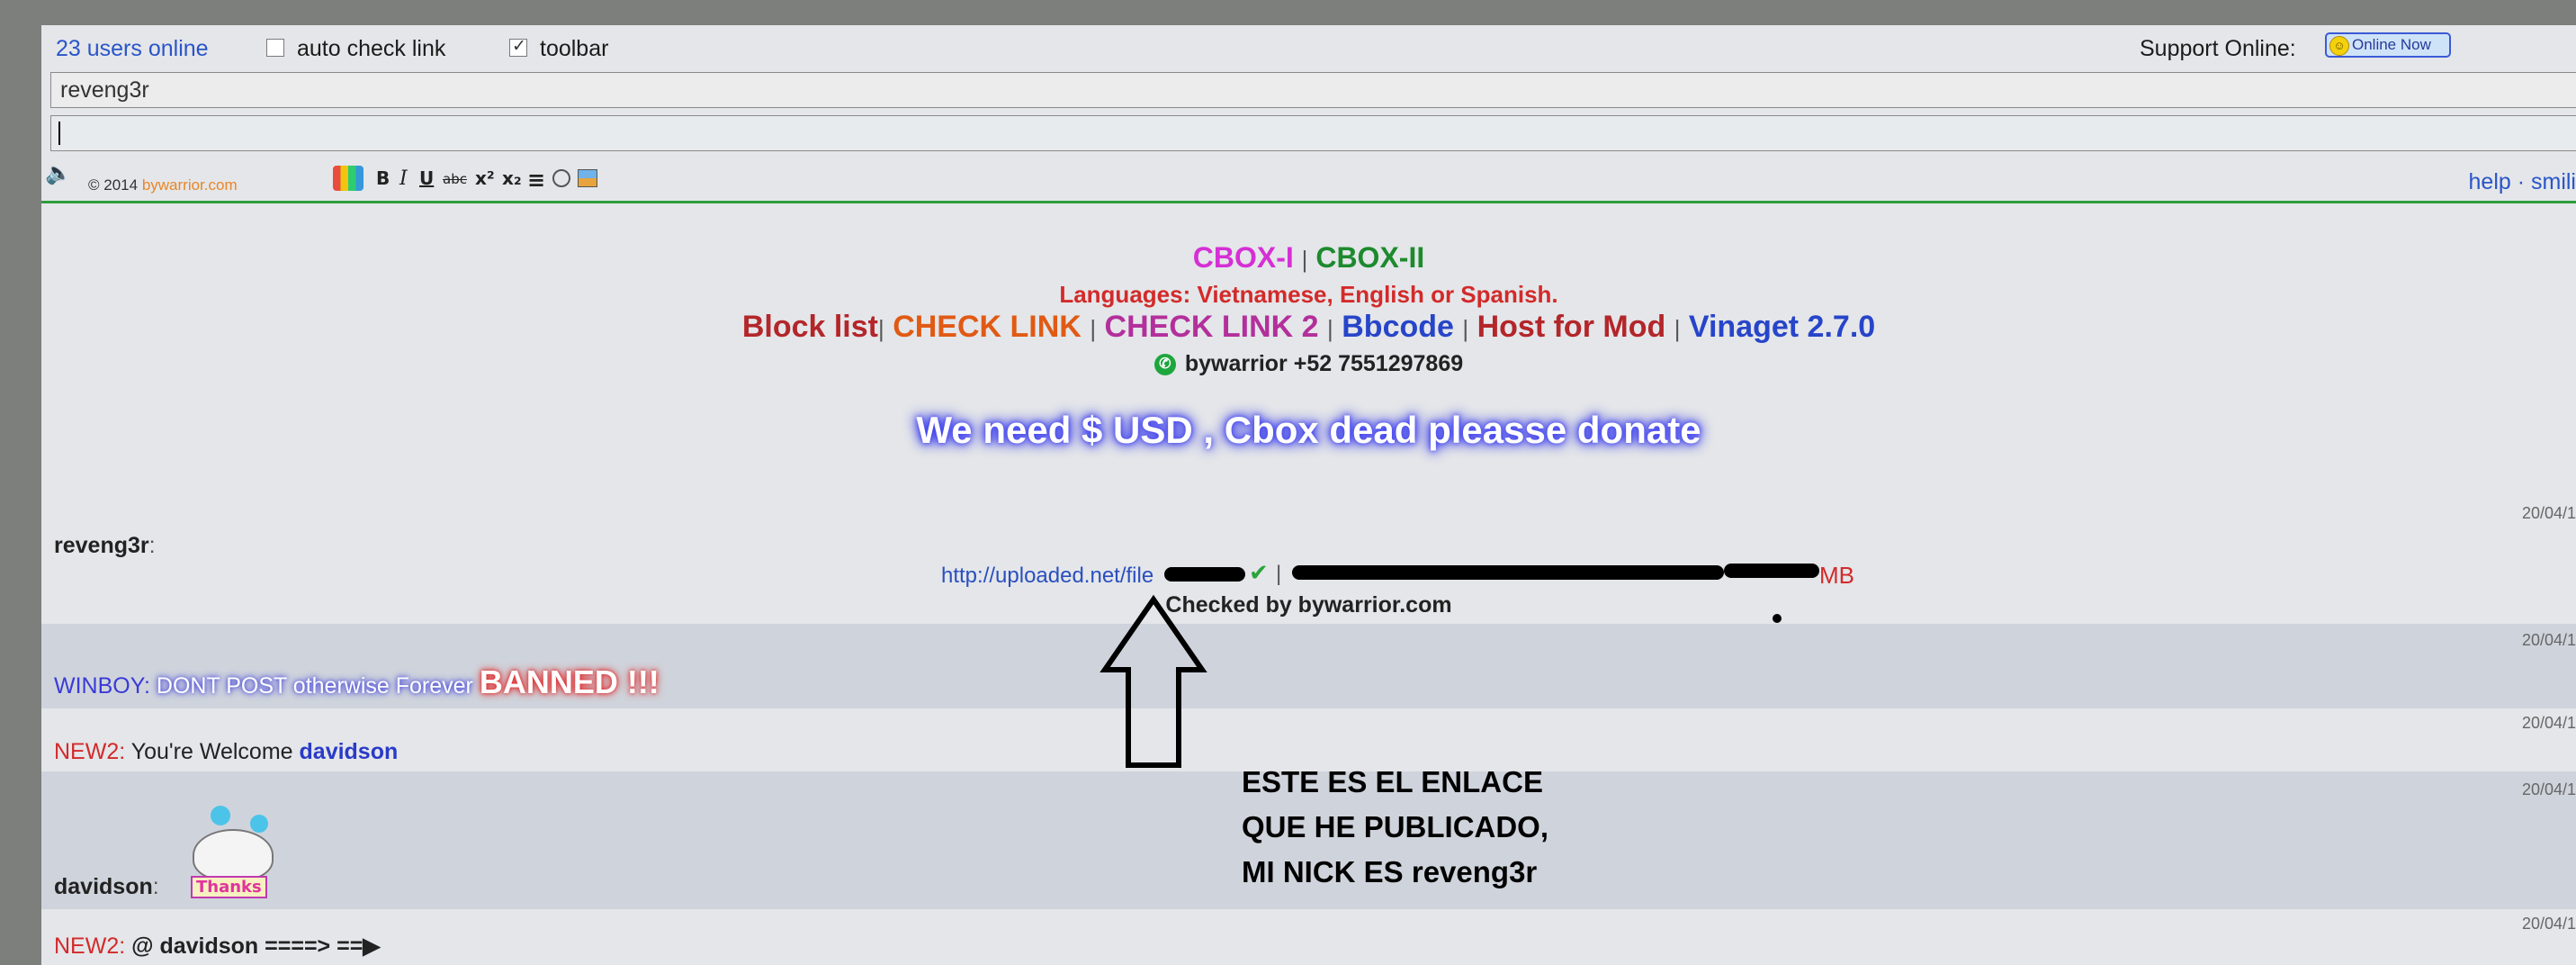 Image resolution: width=2576 pixels, height=965 pixels. Describe the element at coordinates (1778, 618) in the screenshot. I see `dot` at that location.